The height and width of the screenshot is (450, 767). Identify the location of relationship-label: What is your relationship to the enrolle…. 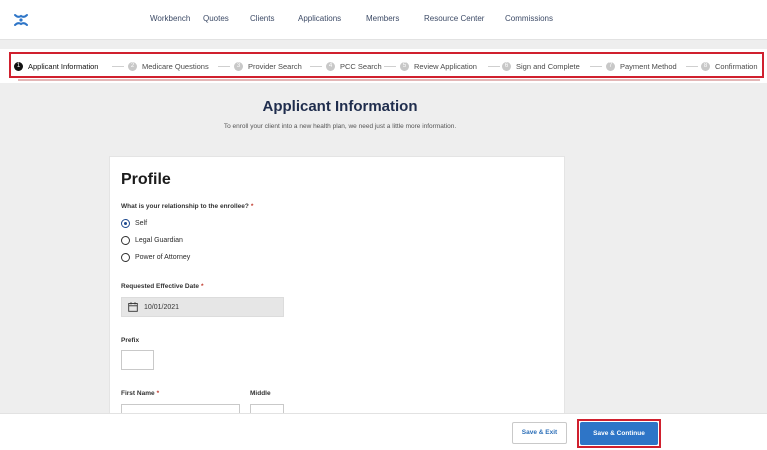
(187, 206).